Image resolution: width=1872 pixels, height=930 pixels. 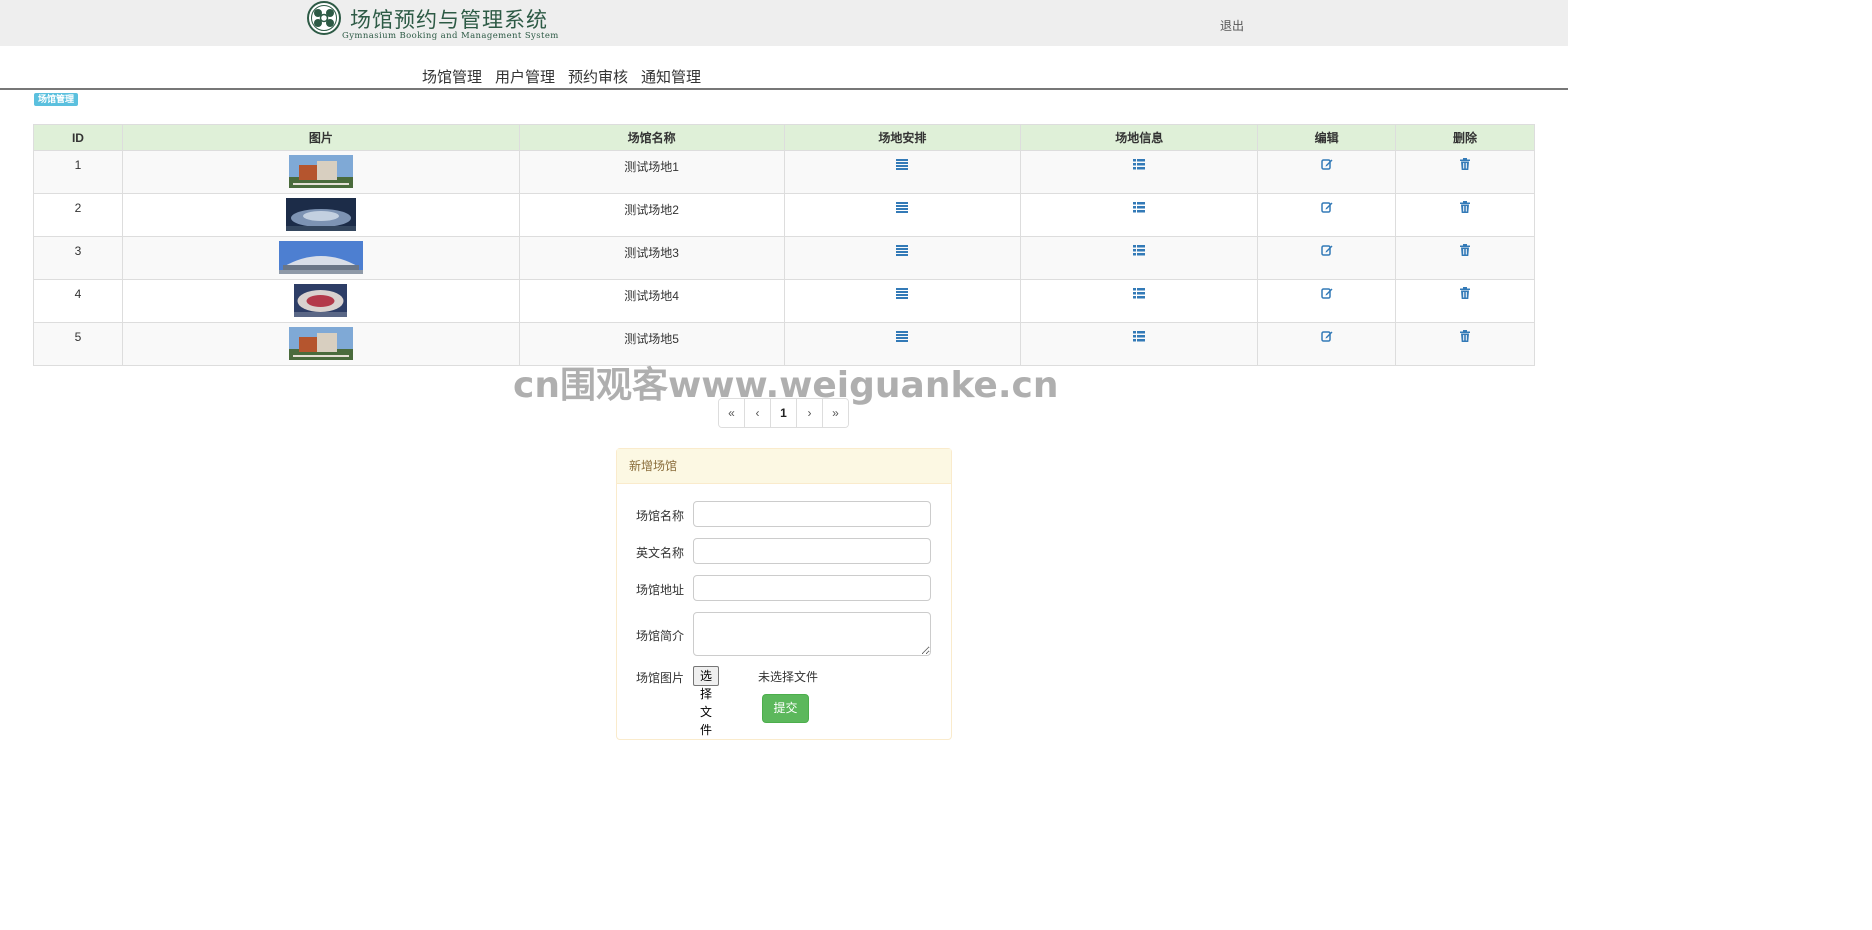 What do you see at coordinates (660, 590) in the screenshot?
I see `venue-address-label: 场馆地址` at bounding box center [660, 590].